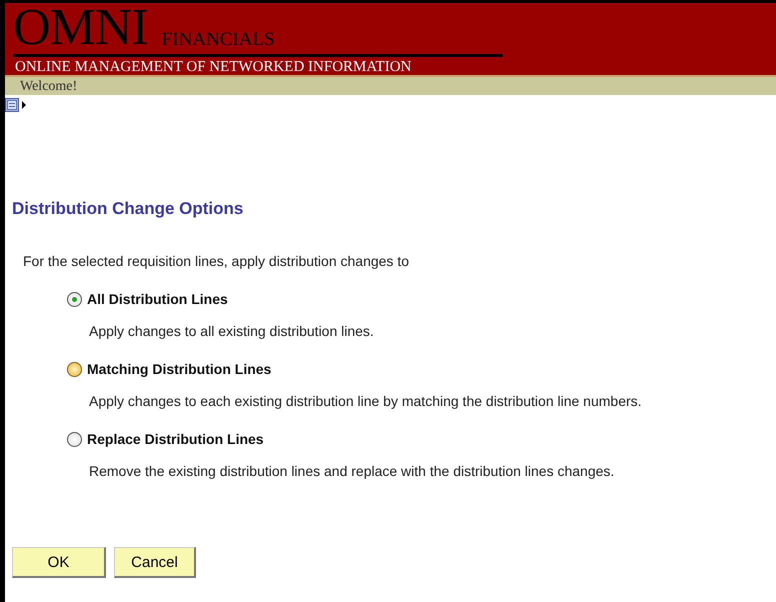 Image resolution: width=776 pixels, height=602 pixels. I want to click on option-label: All Distribution Lines, so click(157, 299).